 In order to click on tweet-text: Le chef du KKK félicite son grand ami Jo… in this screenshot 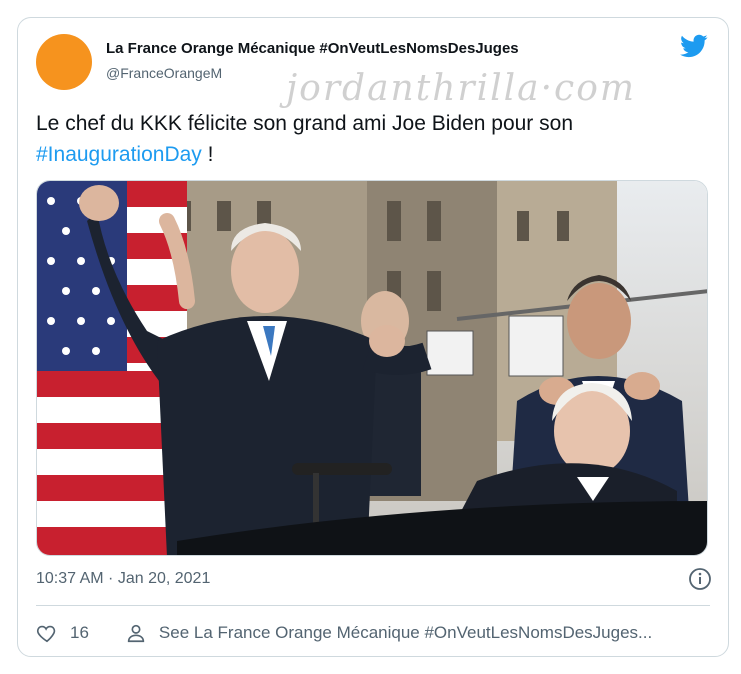, I will do `click(366, 139)`.